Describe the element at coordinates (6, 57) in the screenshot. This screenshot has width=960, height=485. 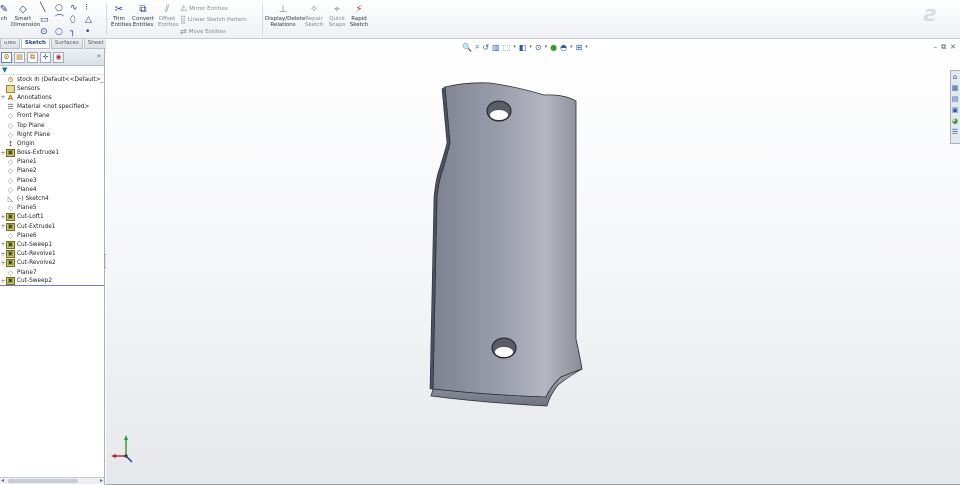
I see `feature-manager-tab-icon: ⚙` at that location.